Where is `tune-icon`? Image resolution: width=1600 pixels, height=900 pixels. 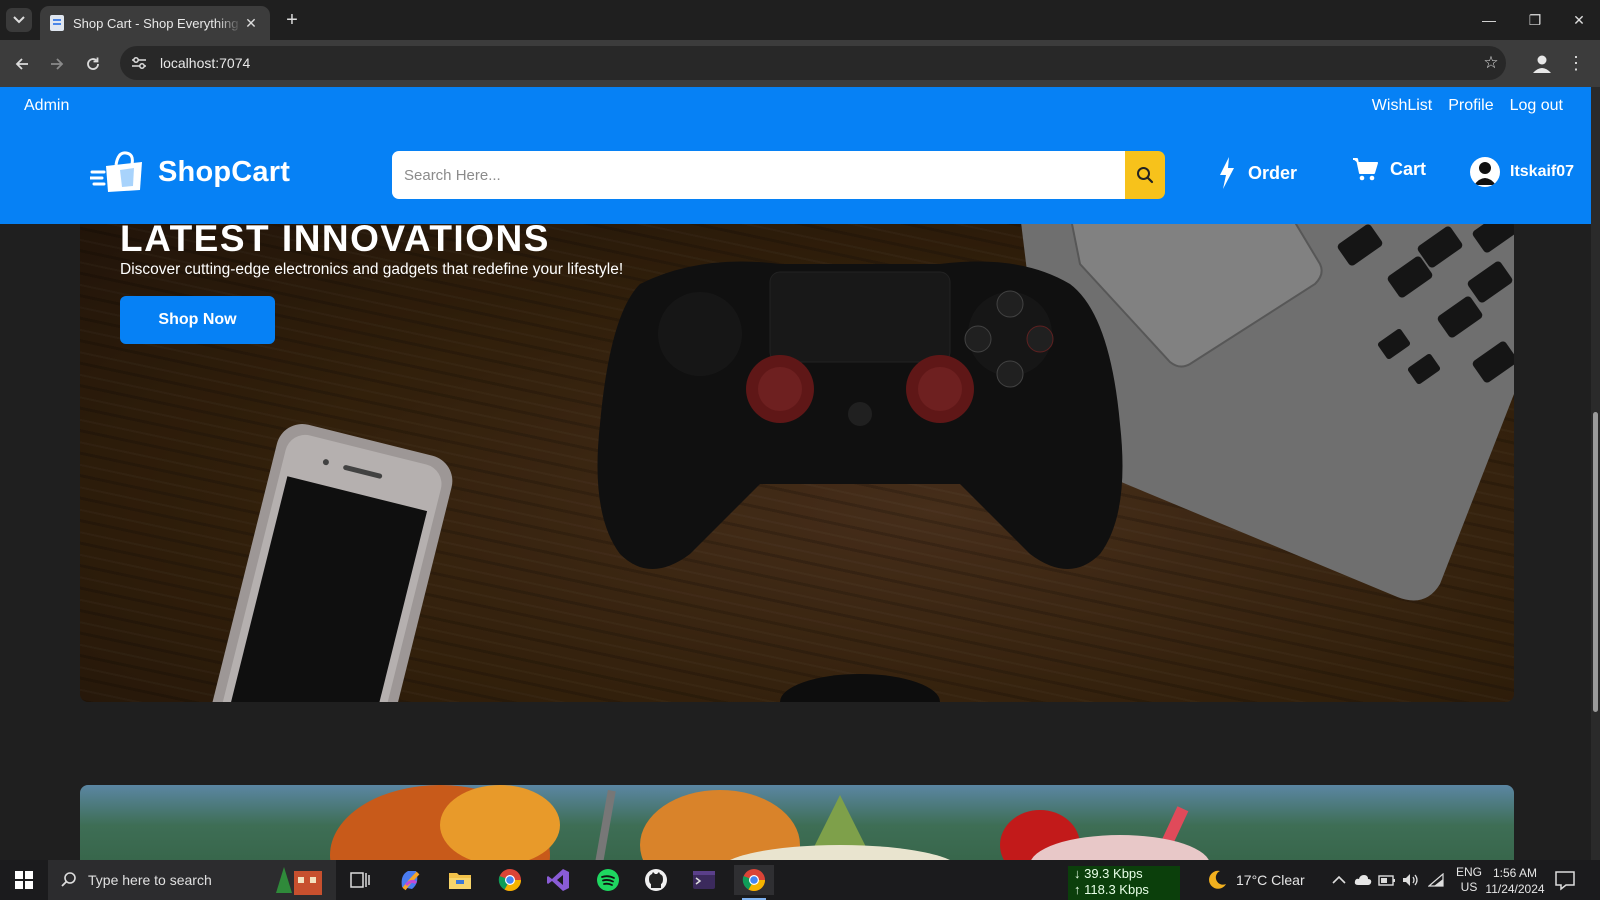
tune-icon is located at coordinates (139, 63).